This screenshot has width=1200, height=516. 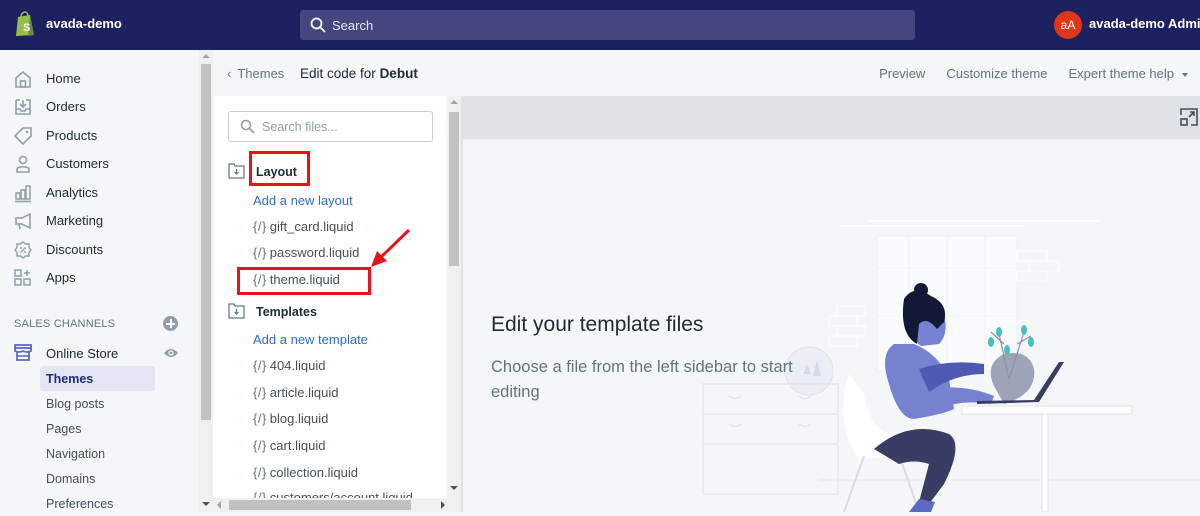 I want to click on sidebar-subitem-pages: Pages, so click(x=97, y=428).